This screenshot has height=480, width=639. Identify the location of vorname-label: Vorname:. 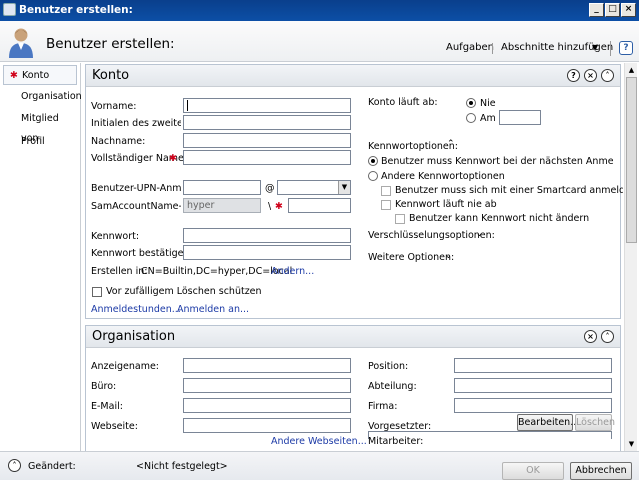
(114, 106).